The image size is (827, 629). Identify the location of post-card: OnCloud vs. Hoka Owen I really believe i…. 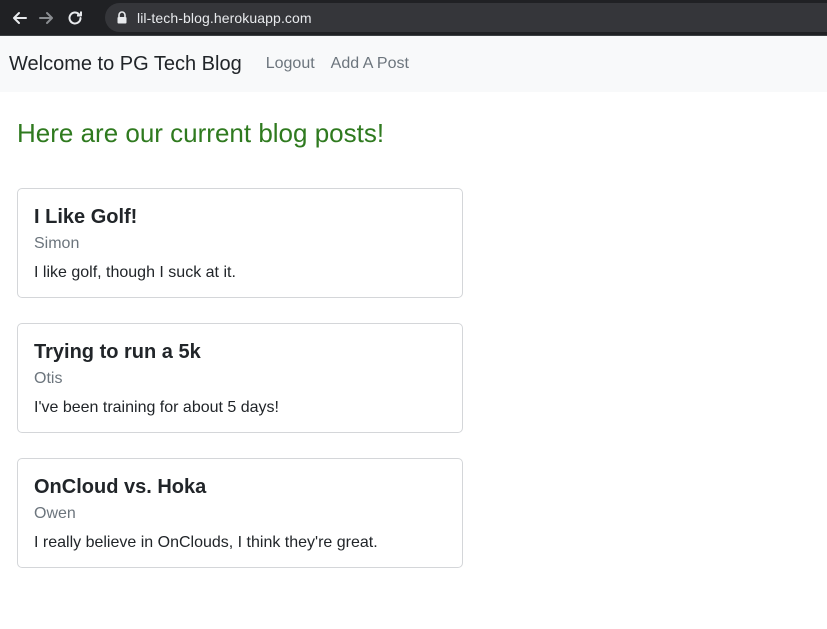
(240, 513).